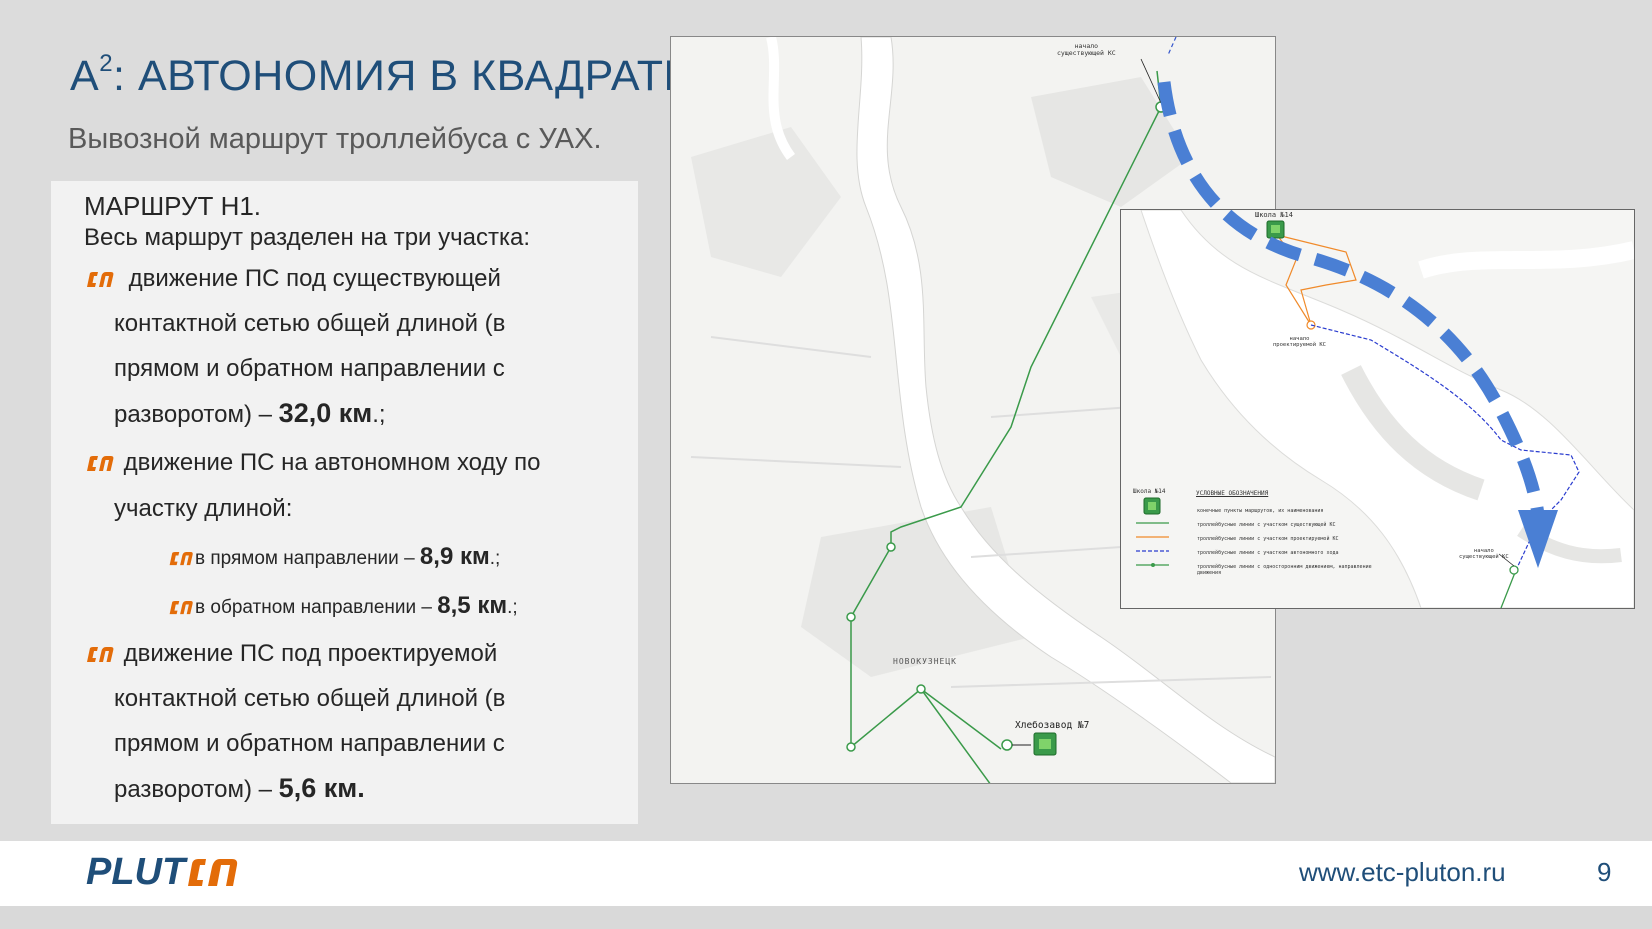 This screenshot has width=1652, height=929. Describe the element at coordinates (826, 917) in the screenshot. I see `footer-shadow` at that location.